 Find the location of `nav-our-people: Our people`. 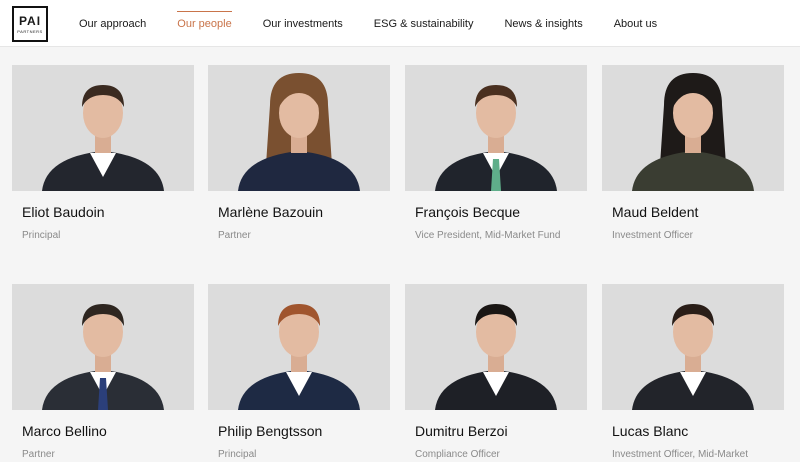

nav-our-people: Our people is located at coordinates (205, 20).